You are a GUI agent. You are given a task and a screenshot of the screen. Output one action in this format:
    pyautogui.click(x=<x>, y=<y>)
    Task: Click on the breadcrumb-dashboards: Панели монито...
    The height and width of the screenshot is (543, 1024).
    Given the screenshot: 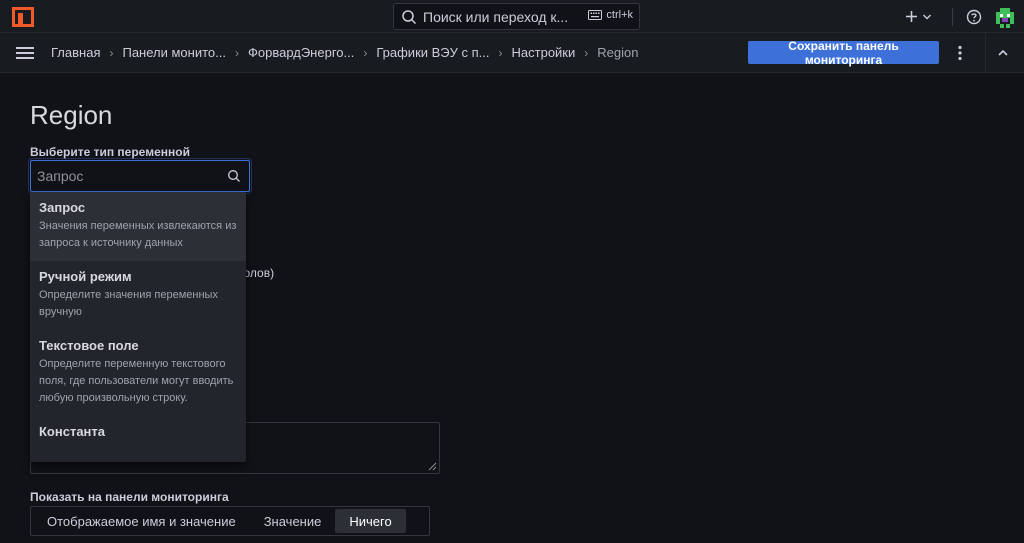 What is the action you would take?
    pyautogui.click(x=174, y=52)
    